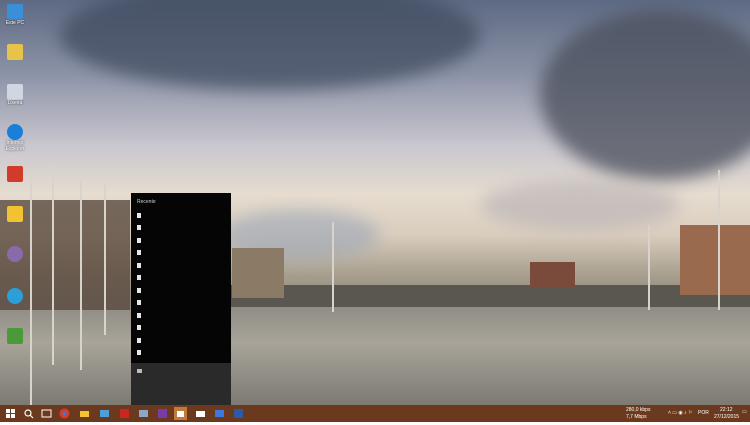  What do you see at coordinates (104, 413) in the screenshot?
I see `store-icon` at bounding box center [104, 413].